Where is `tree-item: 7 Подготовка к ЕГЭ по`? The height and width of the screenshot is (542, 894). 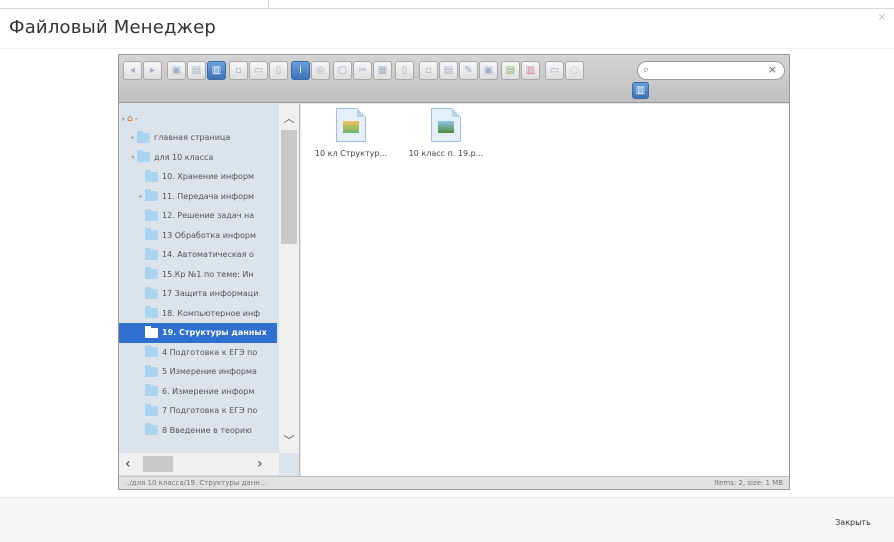
tree-item: 7 Подготовка к ЕГЭ по is located at coordinates (198, 411).